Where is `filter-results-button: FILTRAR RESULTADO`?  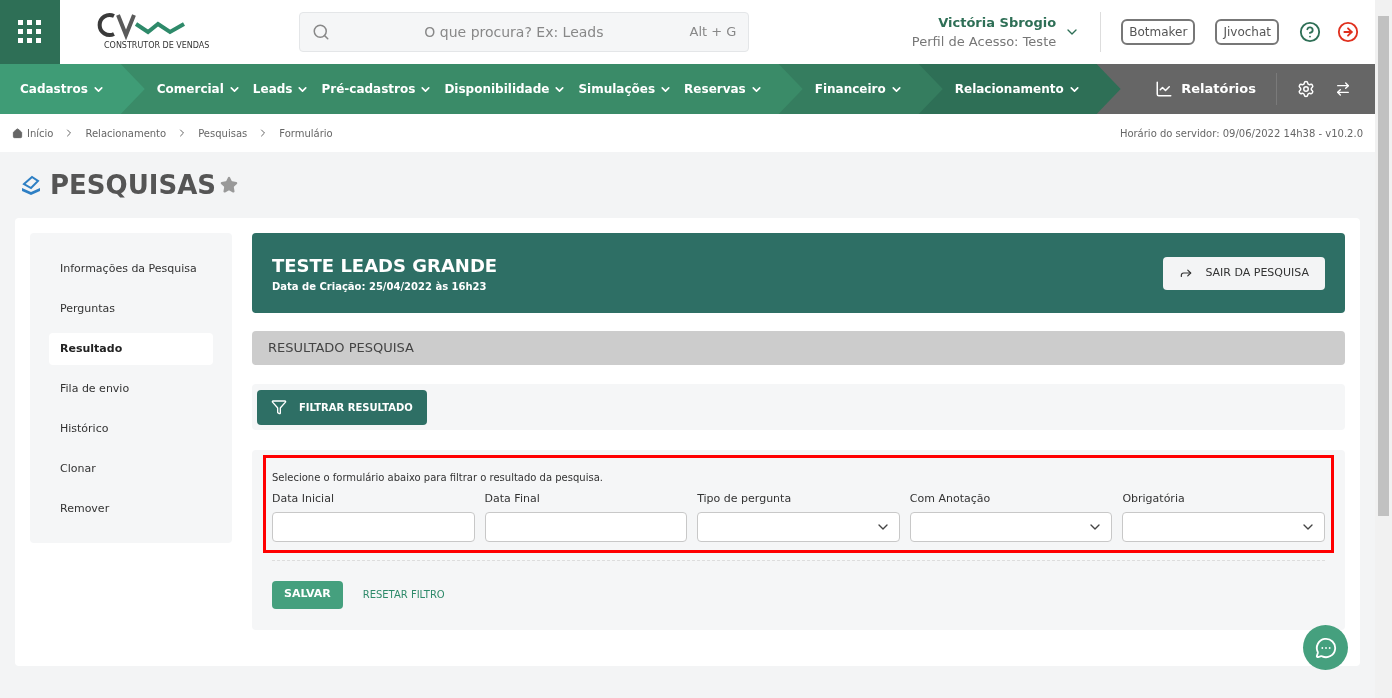 filter-results-button: FILTRAR RESULTADO is located at coordinates (342, 407).